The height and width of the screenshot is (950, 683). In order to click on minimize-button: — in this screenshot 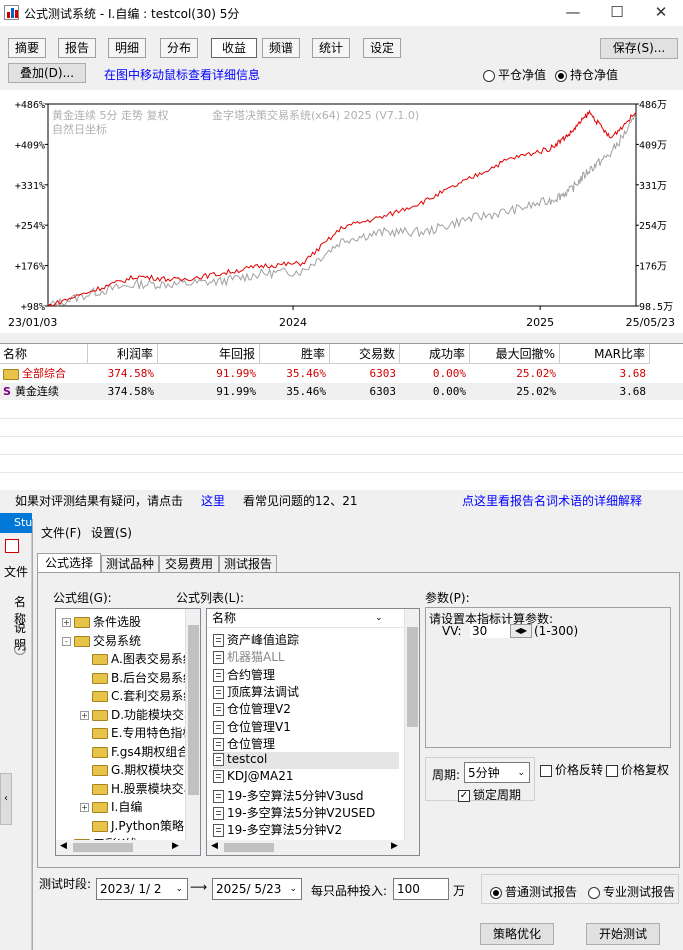, I will do `click(573, 13)`.